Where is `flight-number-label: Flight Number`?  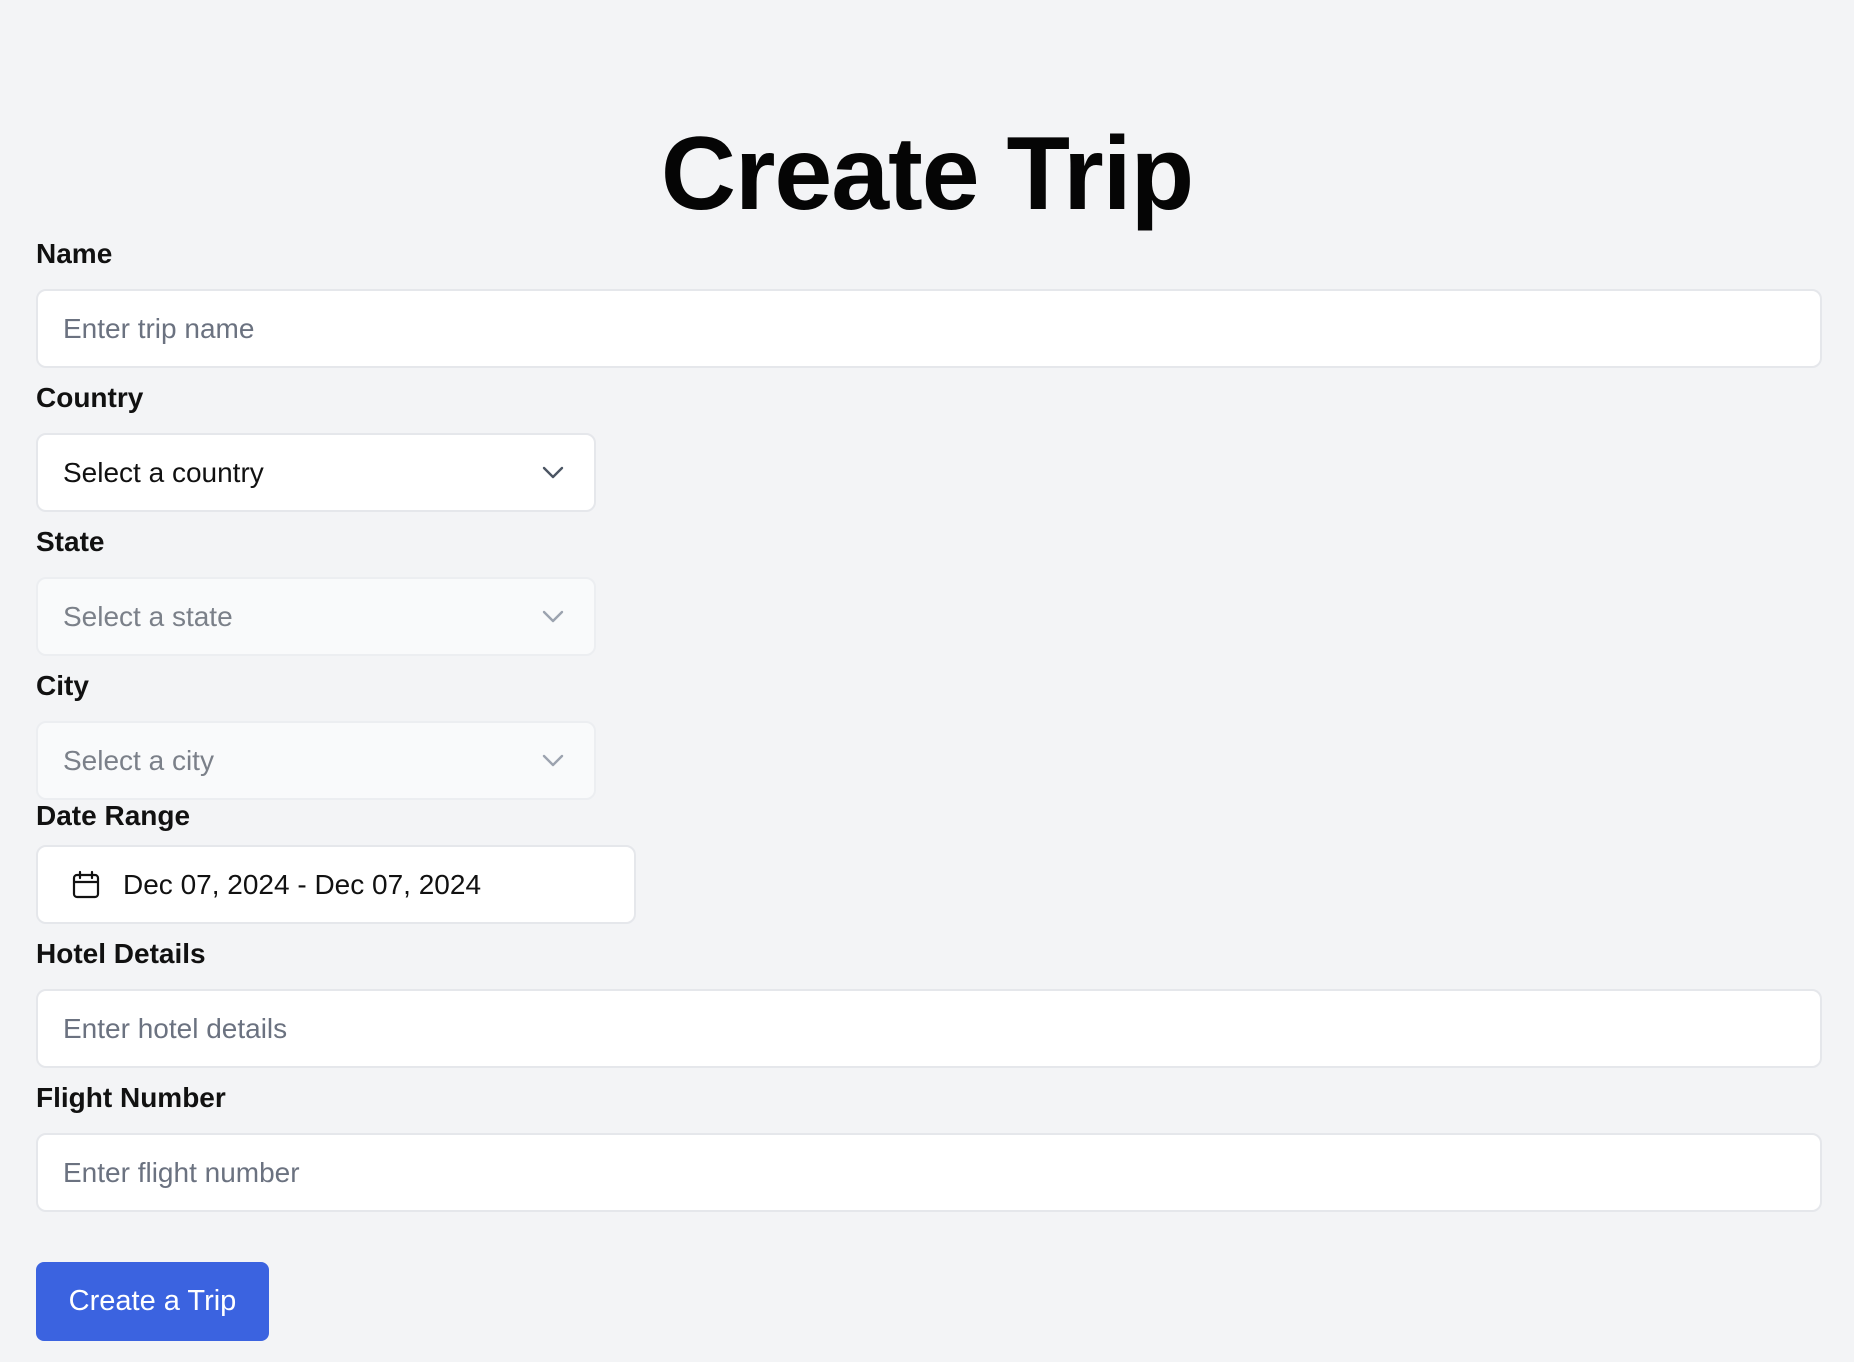
flight-number-label: Flight Number is located at coordinates (131, 1097).